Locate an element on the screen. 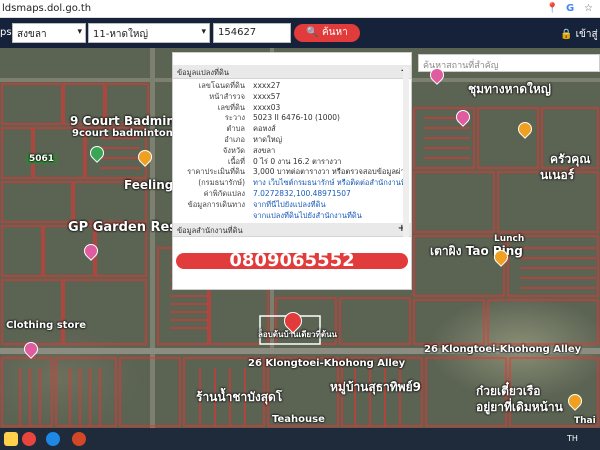 The width and height of the screenshot is (600, 450). info-key: ราคาประเมินที่ดิน is located at coordinates (216, 172).